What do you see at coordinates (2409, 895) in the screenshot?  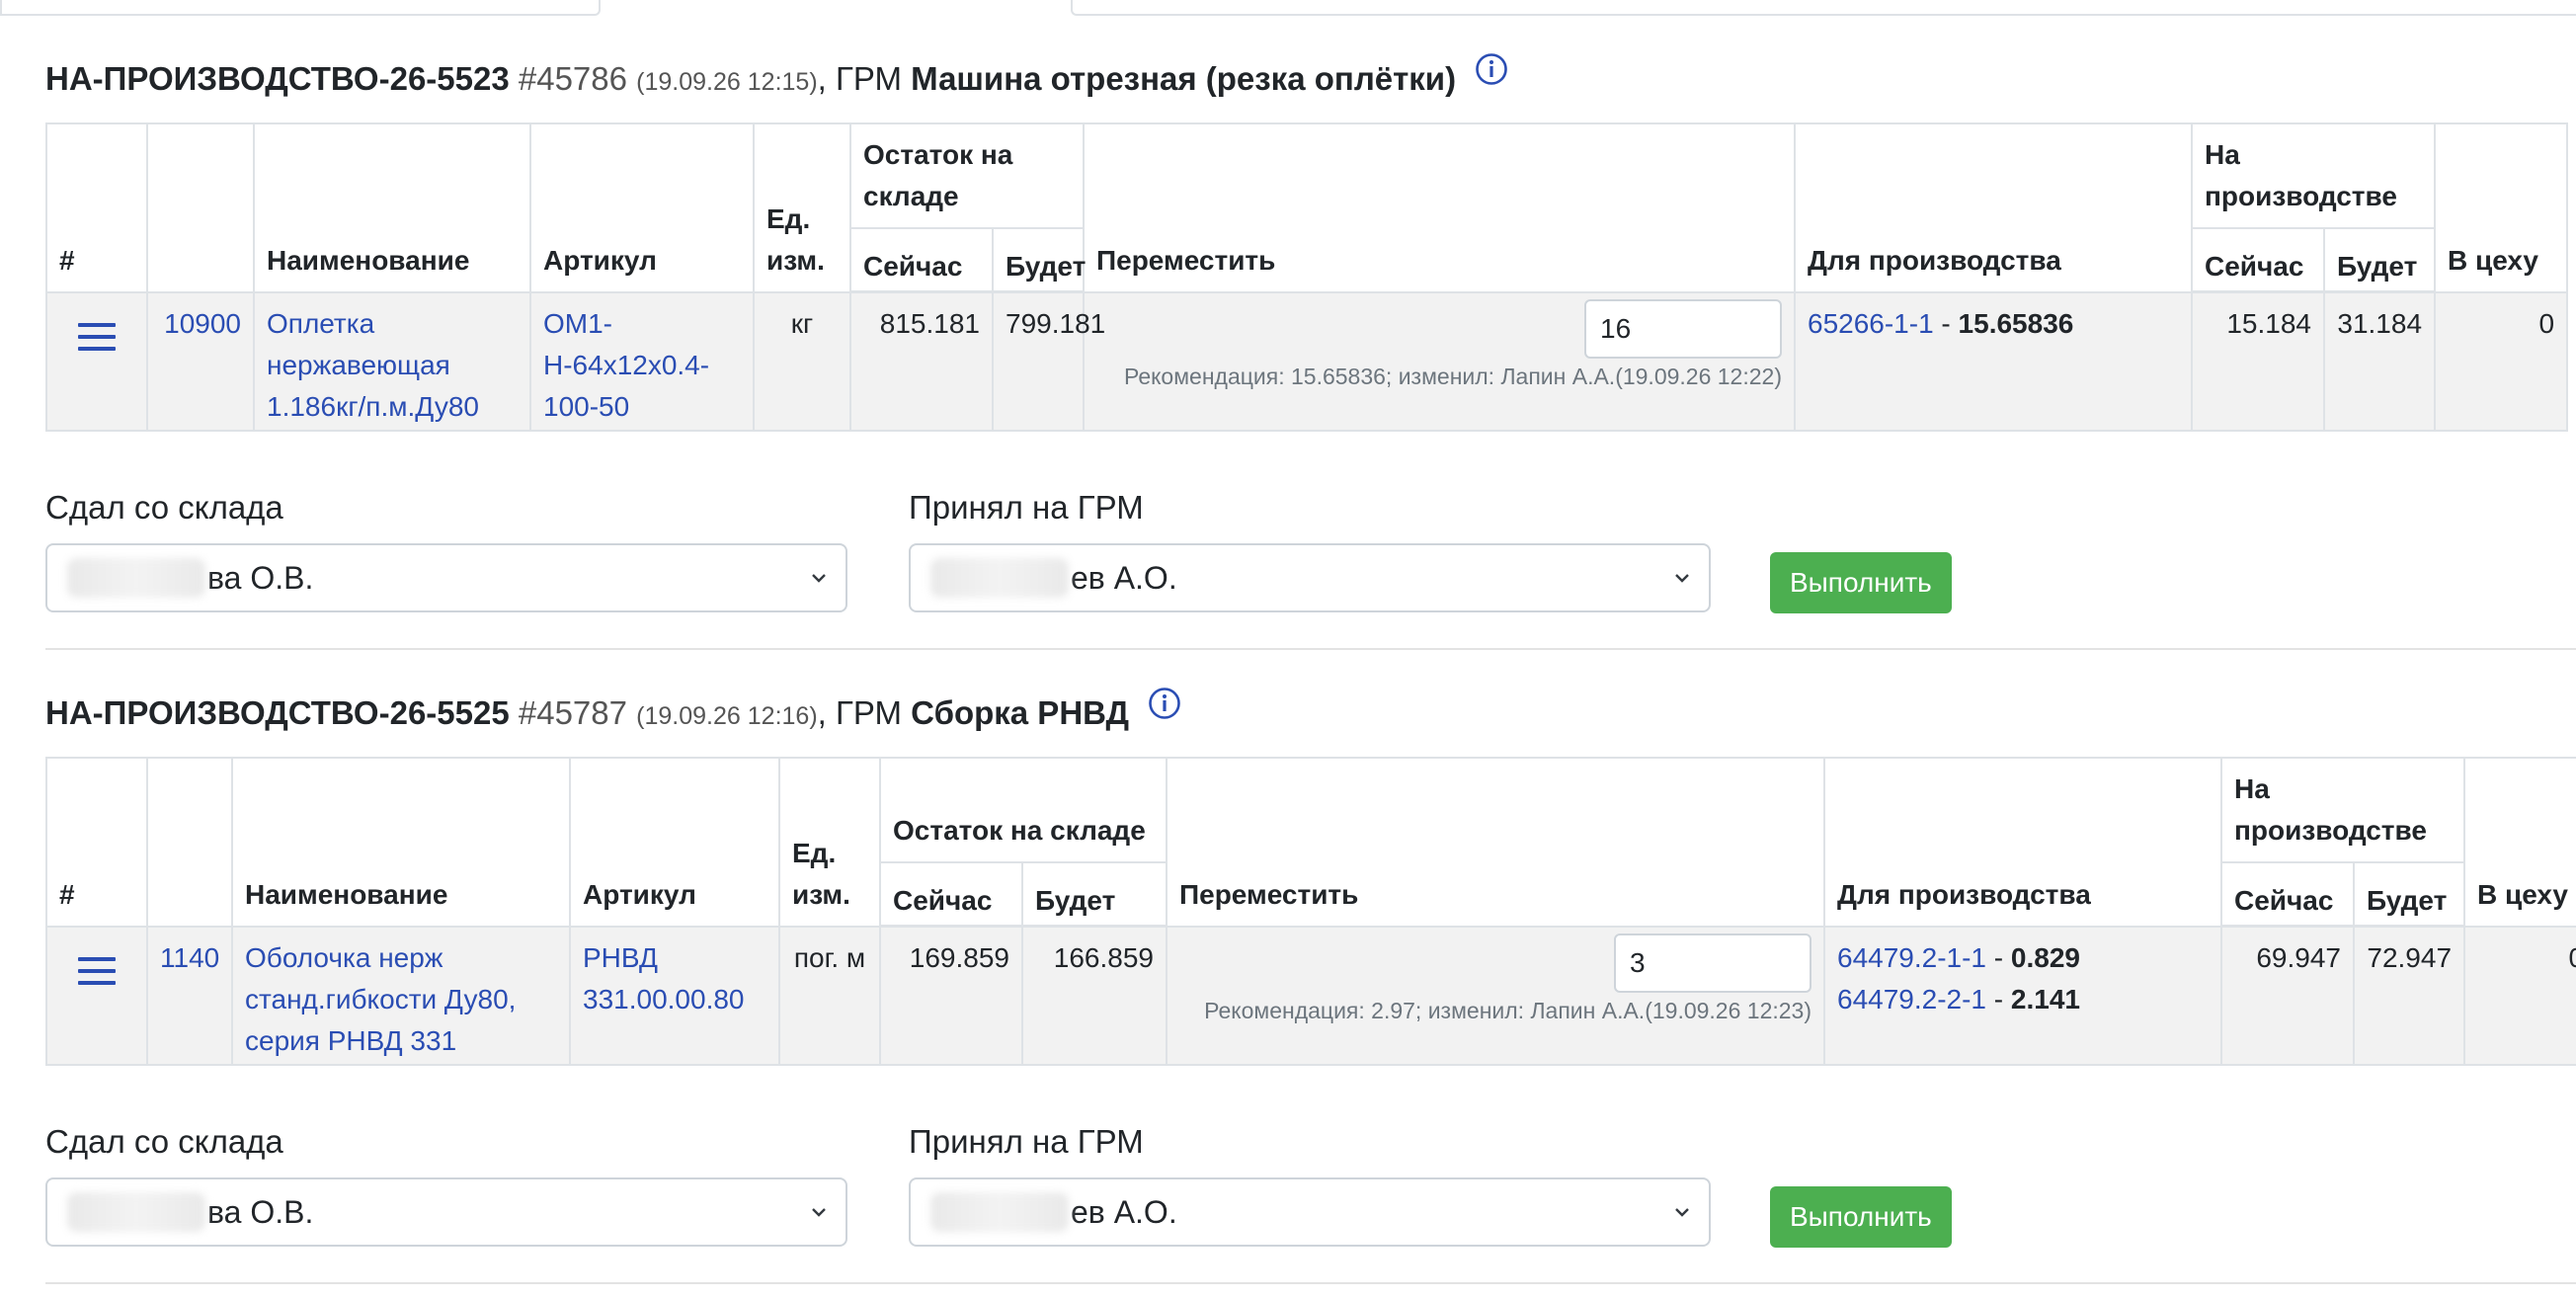 I see `col-prod-will: Будет` at bounding box center [2409, 895].